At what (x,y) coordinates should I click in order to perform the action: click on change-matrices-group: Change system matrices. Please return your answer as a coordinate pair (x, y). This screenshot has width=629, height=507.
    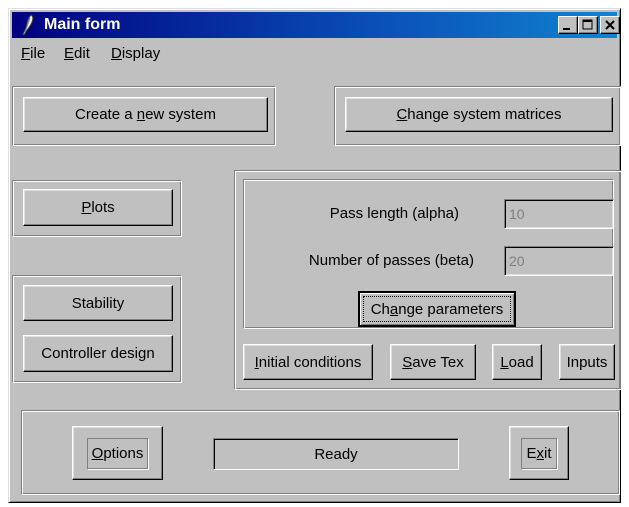
    Looking at the image, I should click on (477, 116).